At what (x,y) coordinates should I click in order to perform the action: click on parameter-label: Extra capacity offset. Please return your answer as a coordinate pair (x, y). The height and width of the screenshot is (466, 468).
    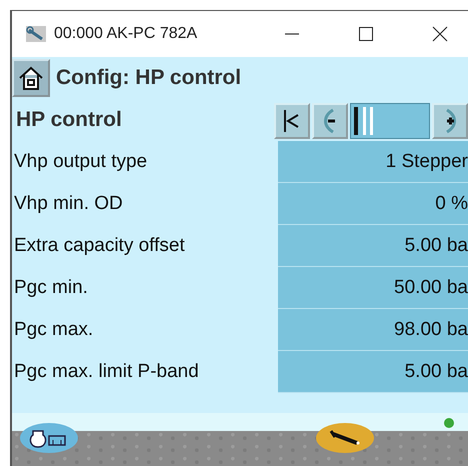
    Looking at the image, I should click on (99, 246).